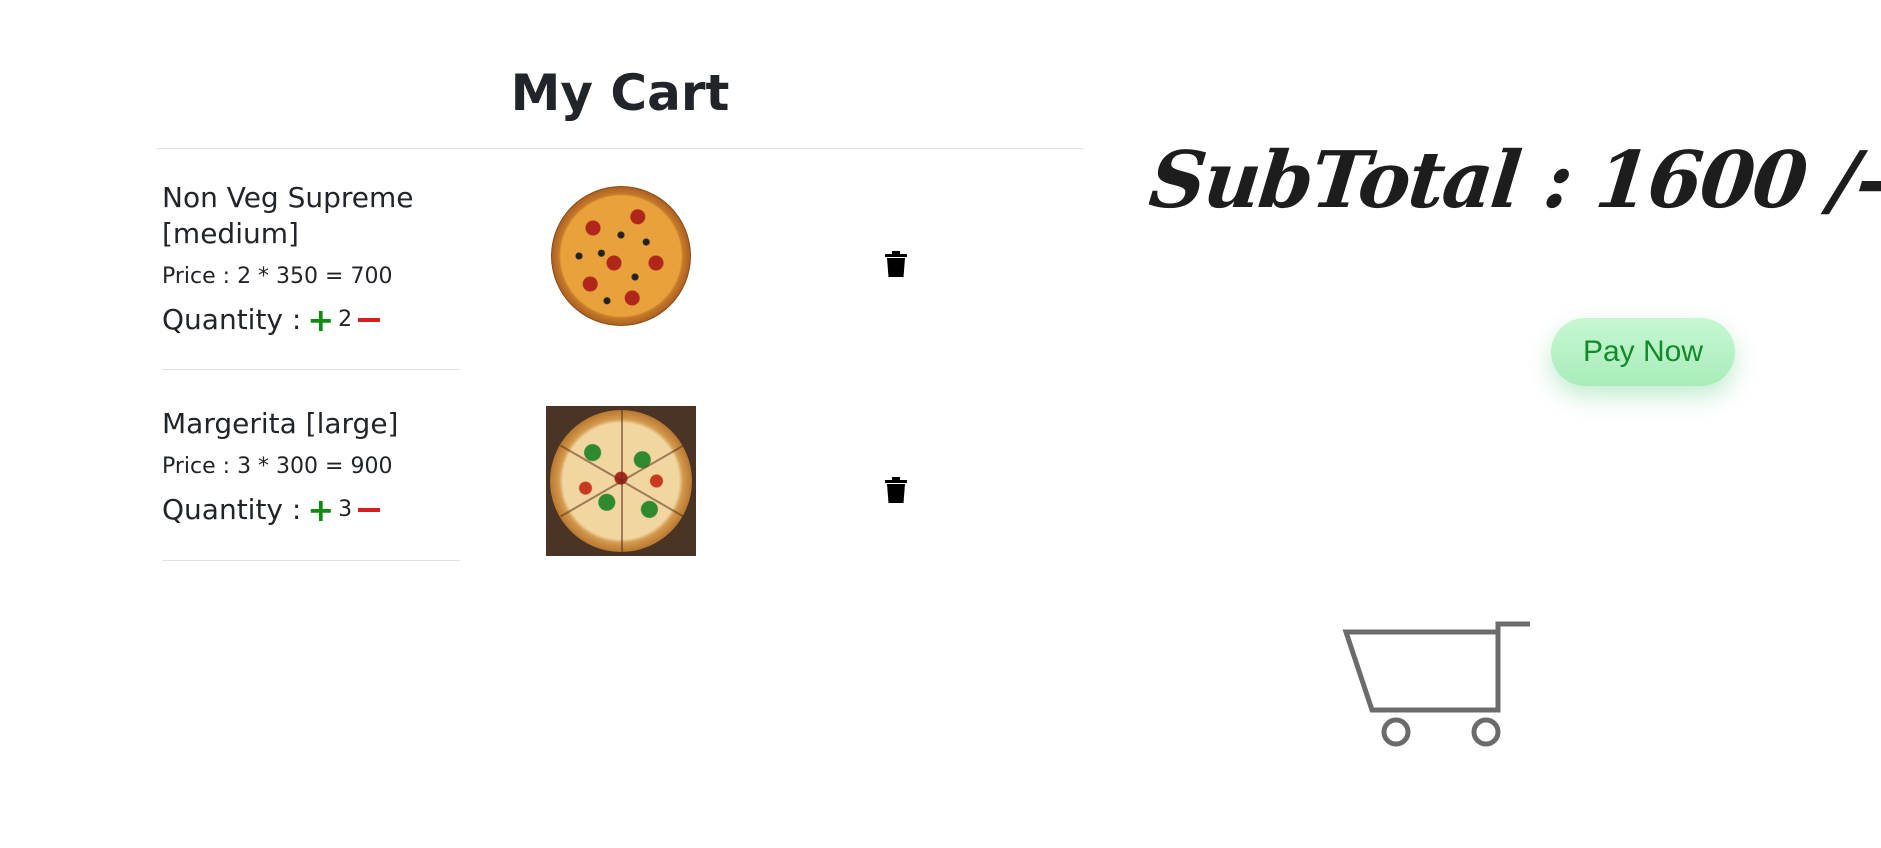  Describe the element at coordinates (345, 509) in the screenshot. I see `quantity-value: 3` at that location.